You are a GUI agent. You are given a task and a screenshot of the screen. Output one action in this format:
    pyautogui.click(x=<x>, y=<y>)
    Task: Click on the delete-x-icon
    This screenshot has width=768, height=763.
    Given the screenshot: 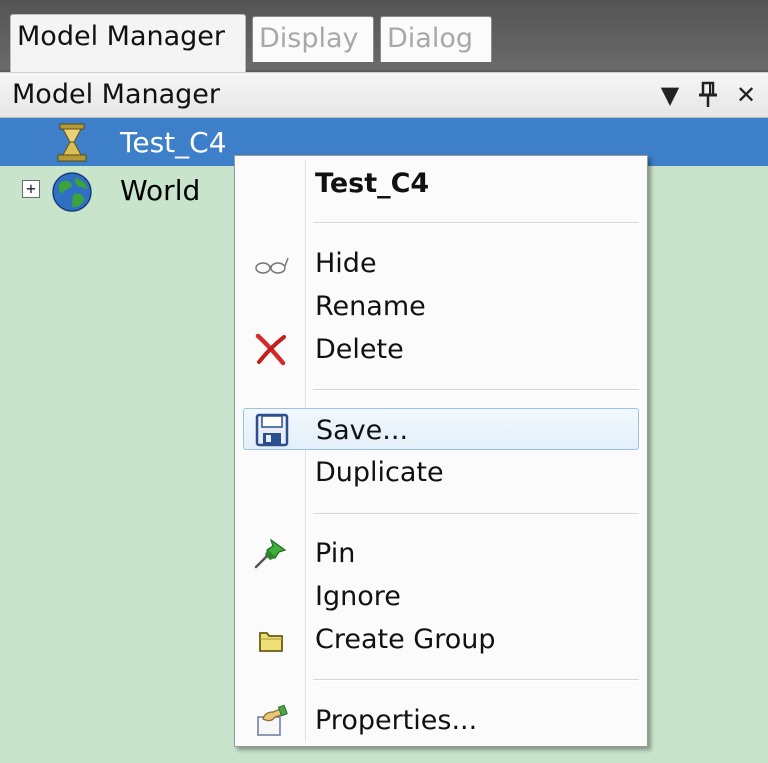 What is the action you would take?
    pyautogui.click(x=270, y=349)
    